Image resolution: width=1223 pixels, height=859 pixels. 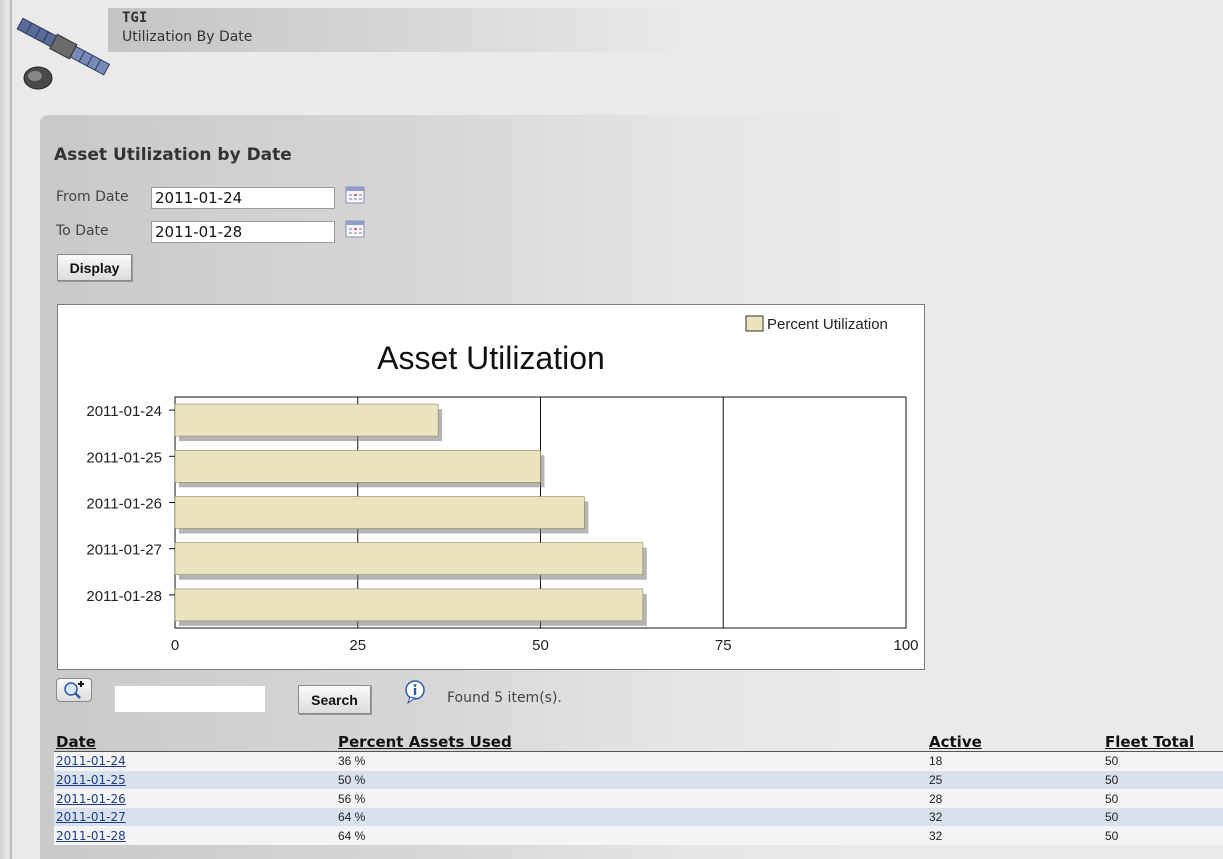 I want to click on column-header-percent-assets-used: Percent Assets Used, so click(x=631, y=741).